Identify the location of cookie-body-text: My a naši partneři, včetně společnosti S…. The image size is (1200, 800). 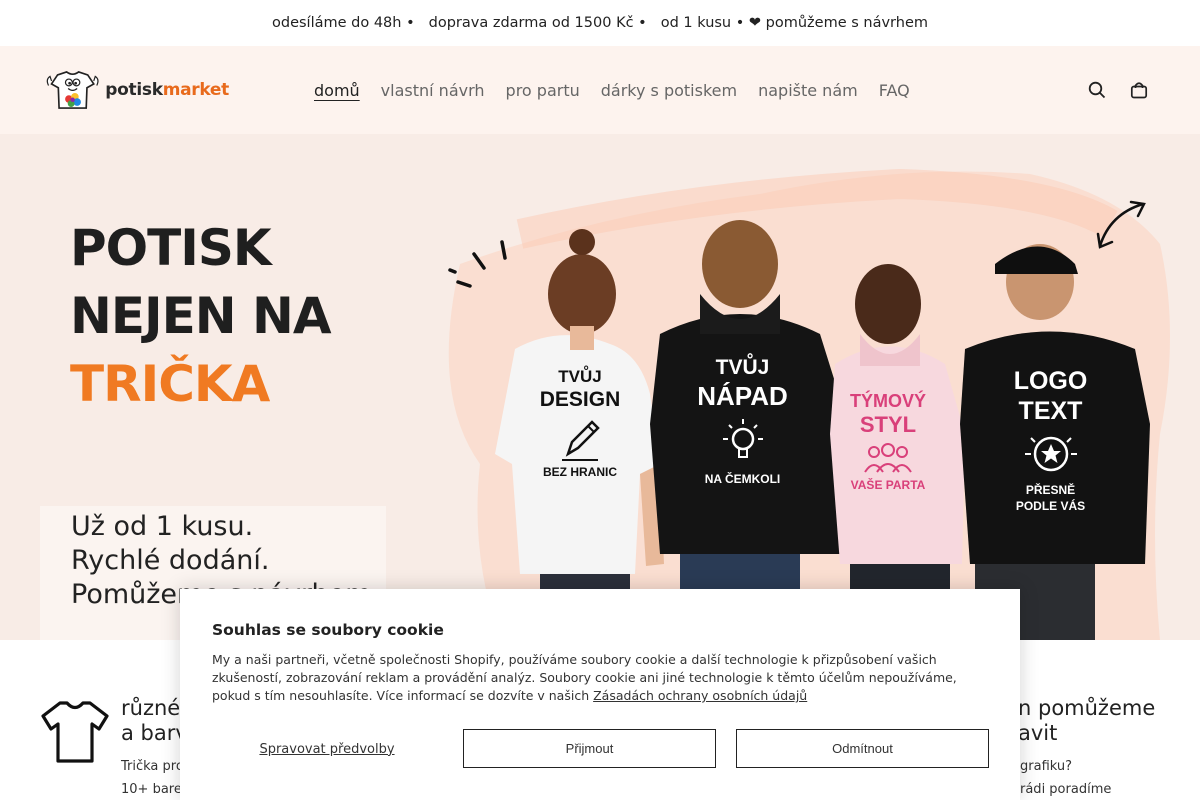
(584, 677).